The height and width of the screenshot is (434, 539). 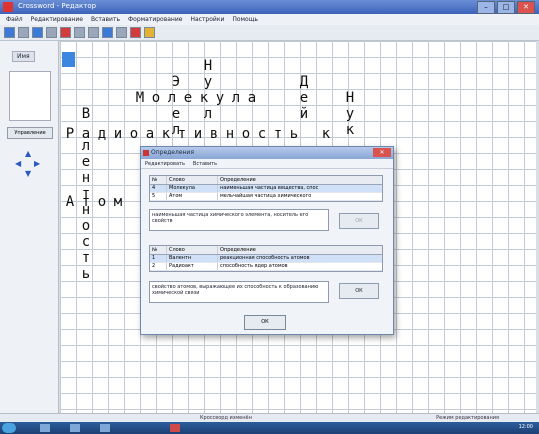 I want to click on arrow-left-icon: ◀, so click(x=18, y=163).